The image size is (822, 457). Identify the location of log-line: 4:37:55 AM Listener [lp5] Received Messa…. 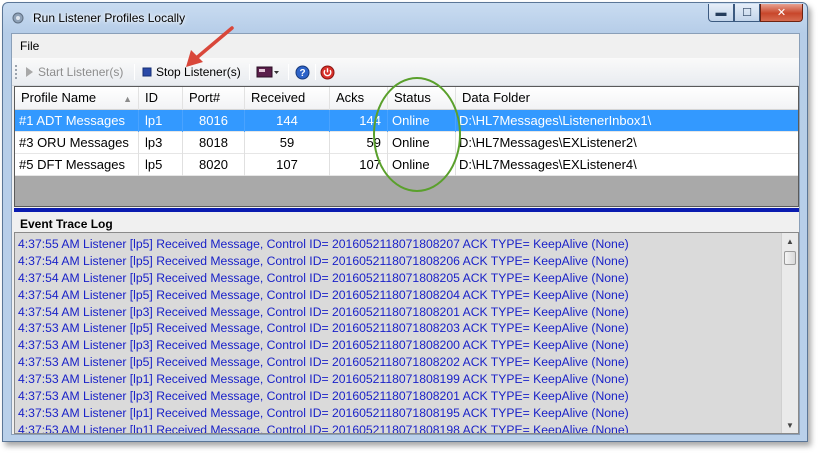
(323, 244).